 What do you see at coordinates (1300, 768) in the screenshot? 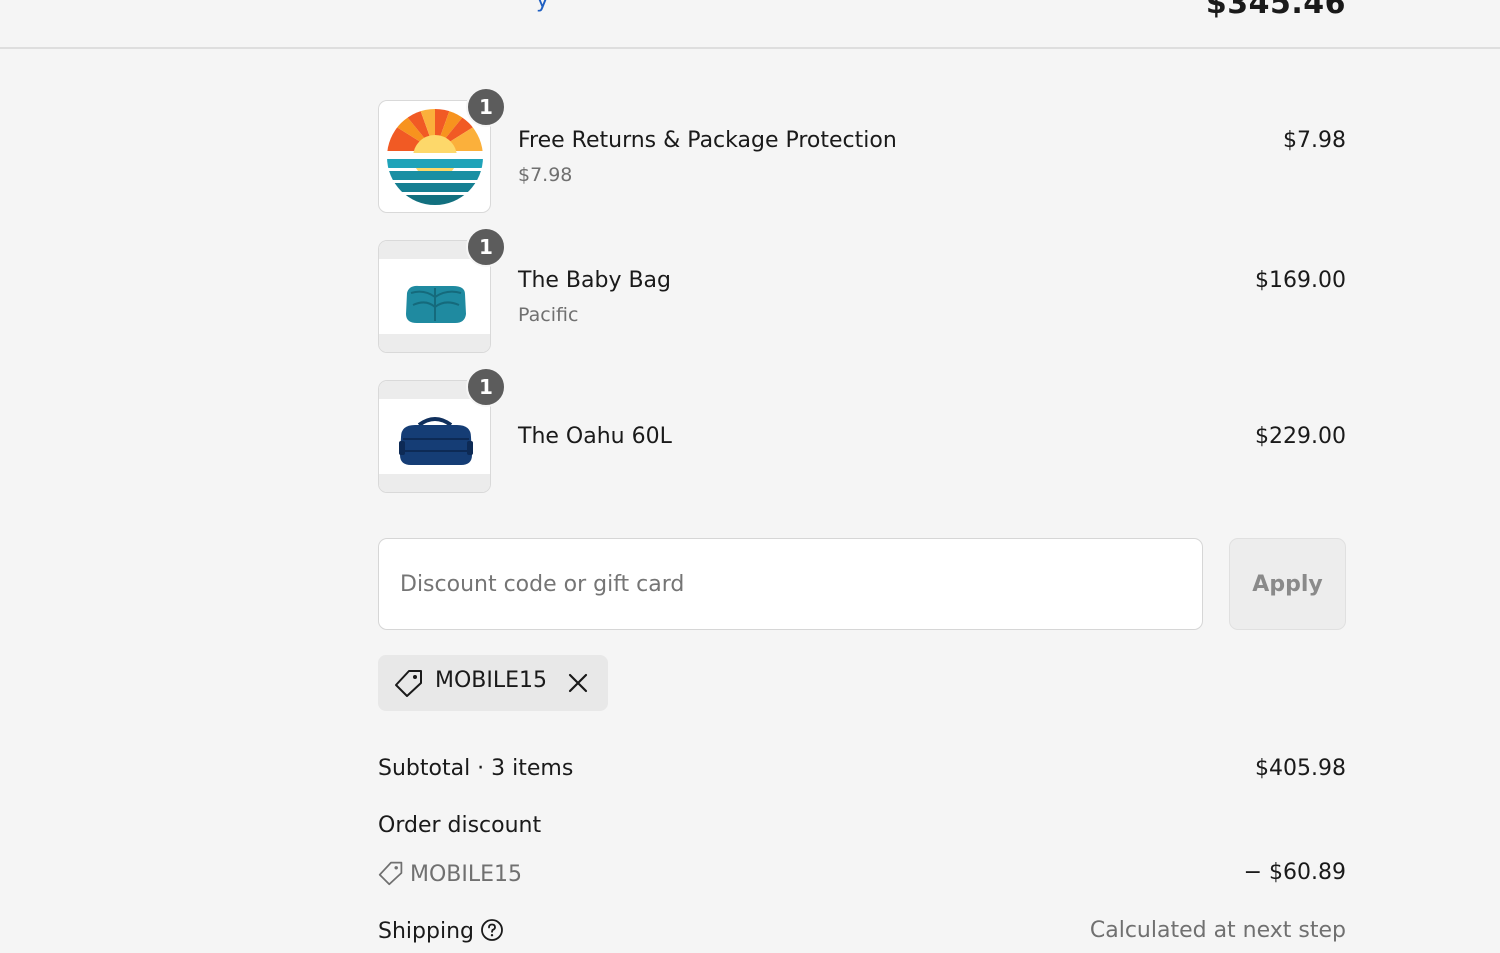
I see `subtotal-value: $405.98` at bounding box center [1300, 768].